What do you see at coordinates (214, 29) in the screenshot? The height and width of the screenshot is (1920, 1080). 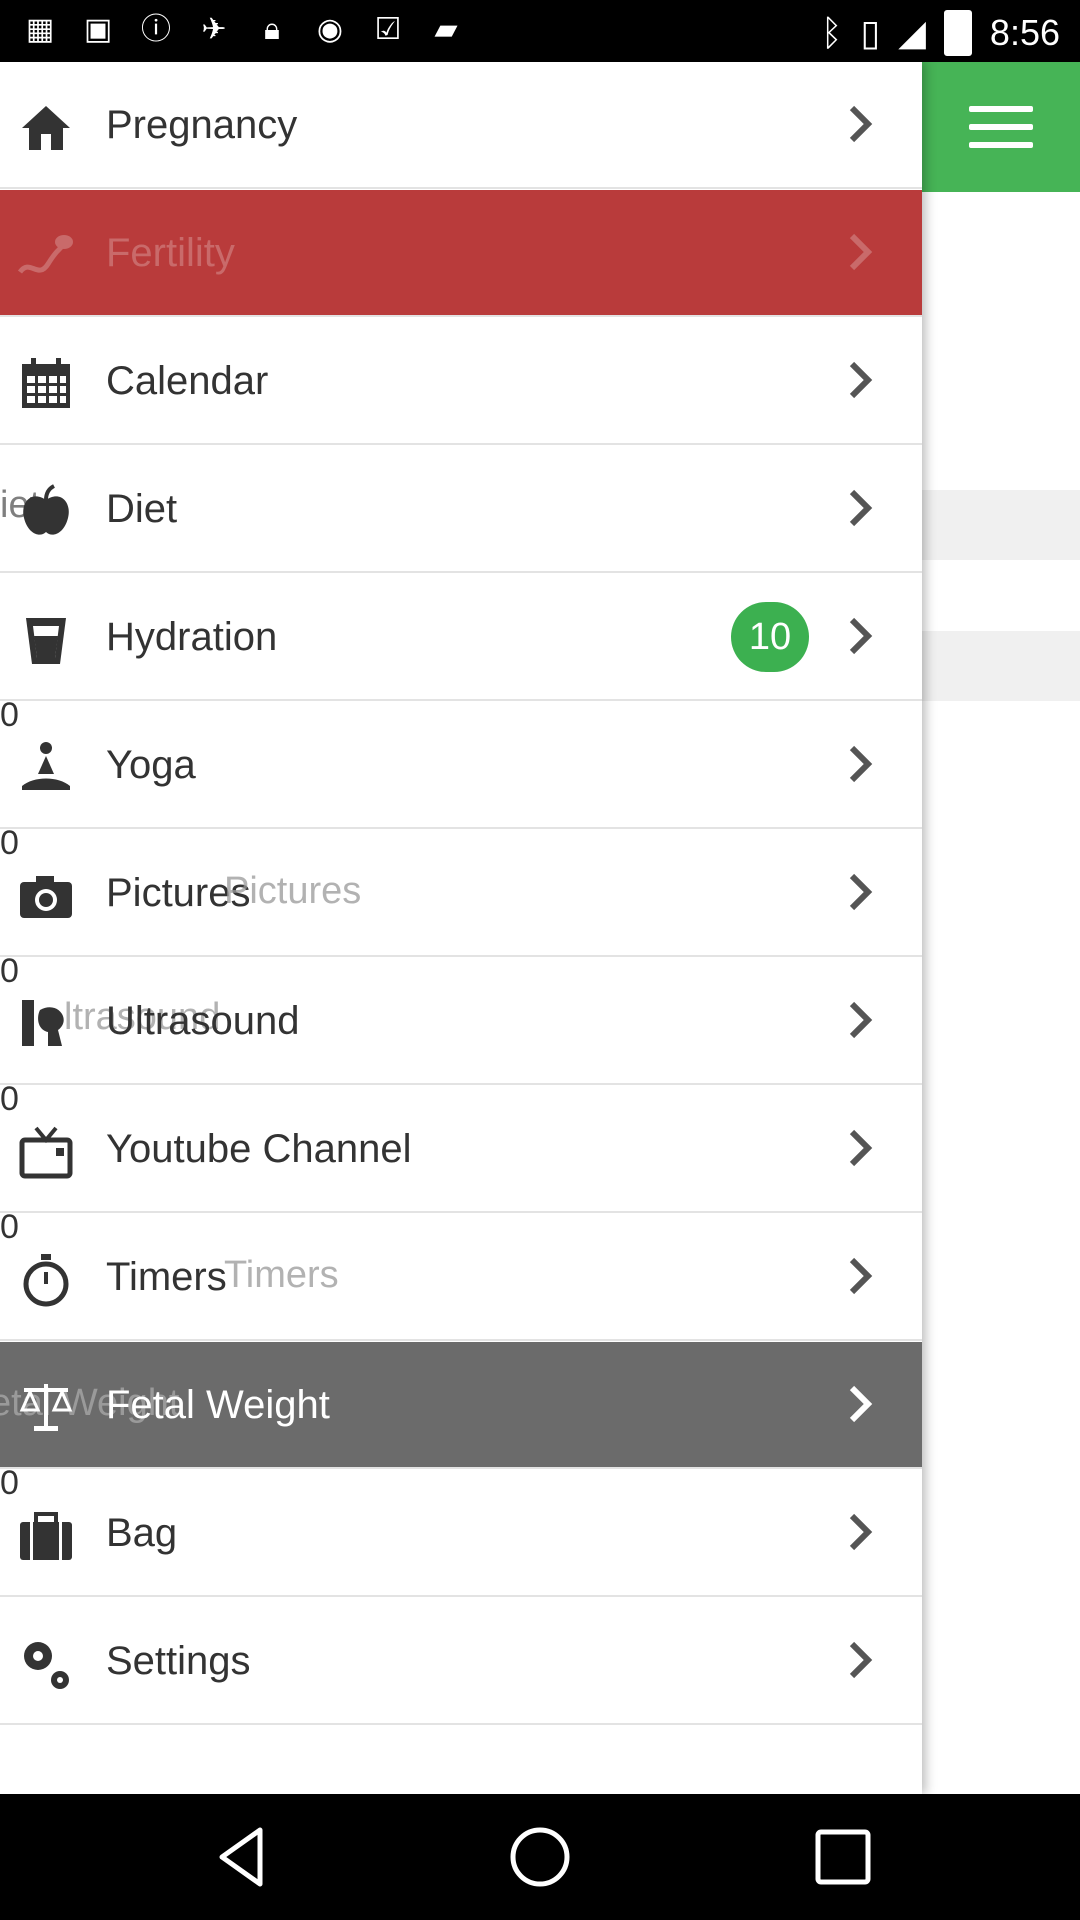 I see `satellite-icon: ✈` at bounding box center [214, 29].